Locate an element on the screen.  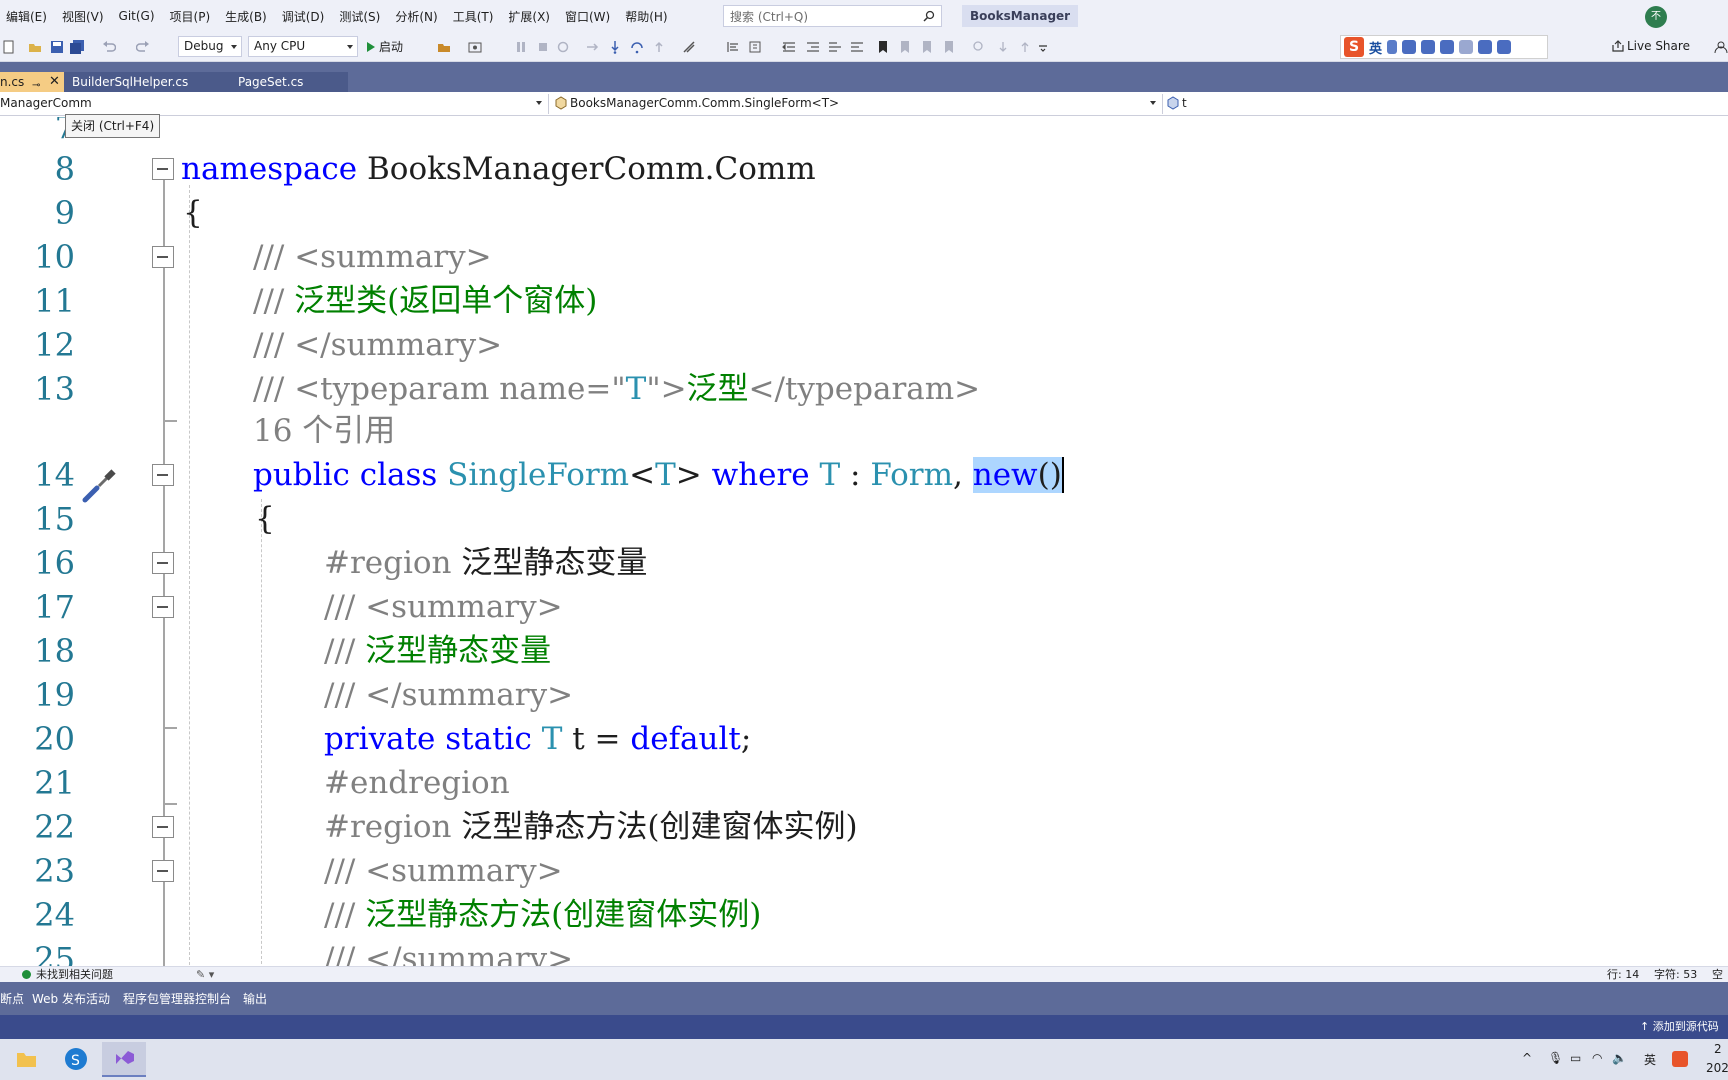
tab-page-set: PageSet.cs is located at coordinates (289, 82).